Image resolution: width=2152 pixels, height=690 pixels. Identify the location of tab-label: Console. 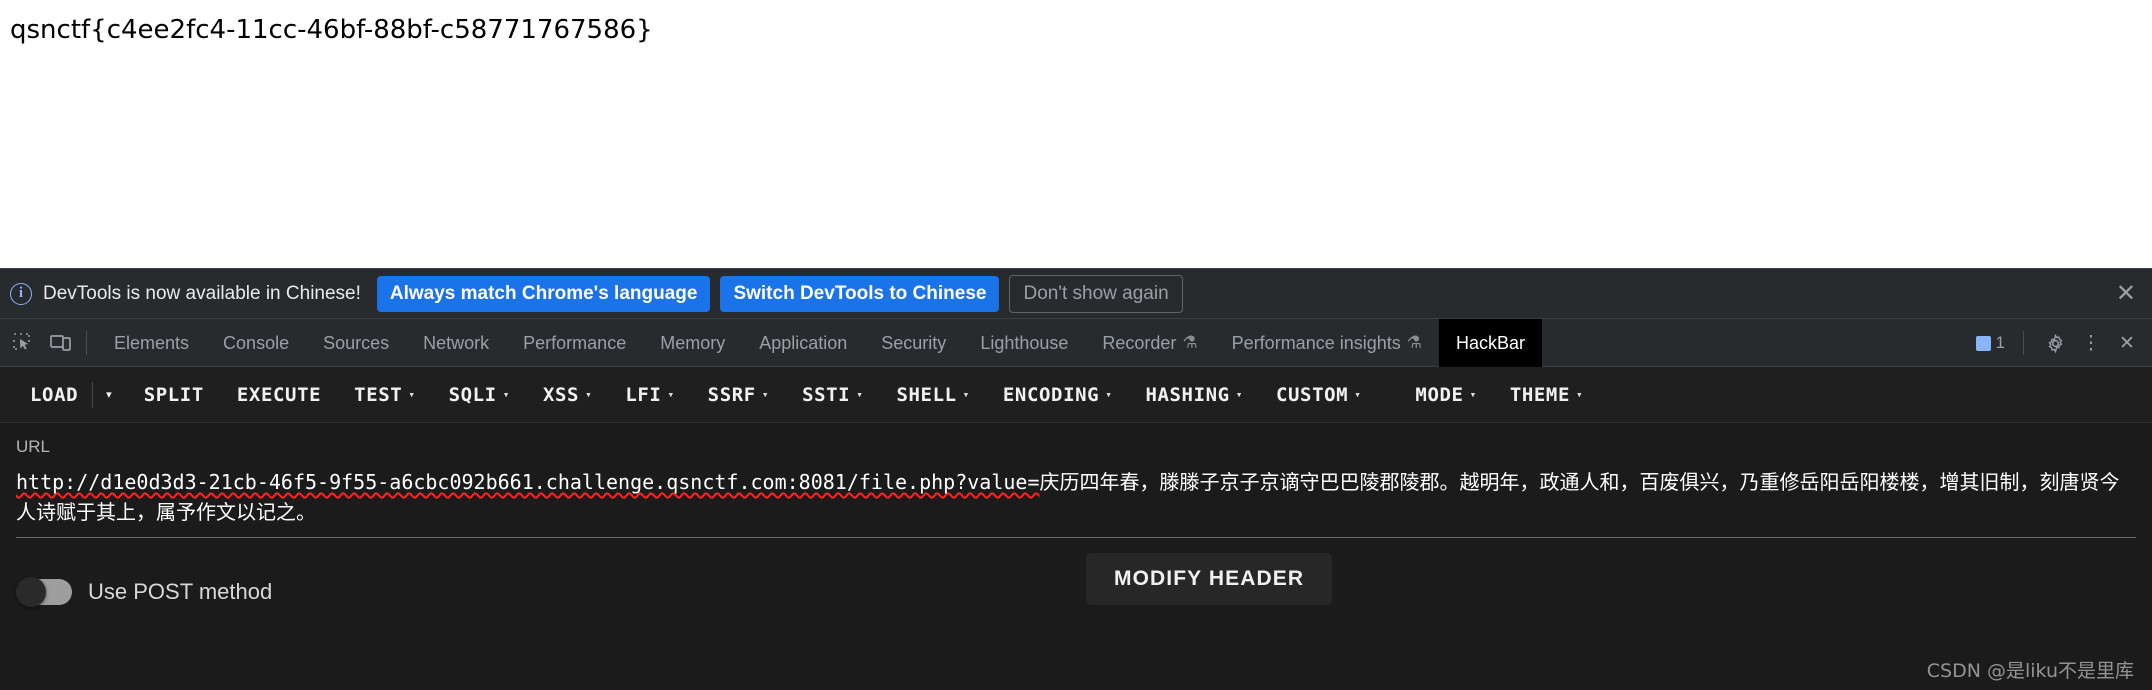
(256, 342).